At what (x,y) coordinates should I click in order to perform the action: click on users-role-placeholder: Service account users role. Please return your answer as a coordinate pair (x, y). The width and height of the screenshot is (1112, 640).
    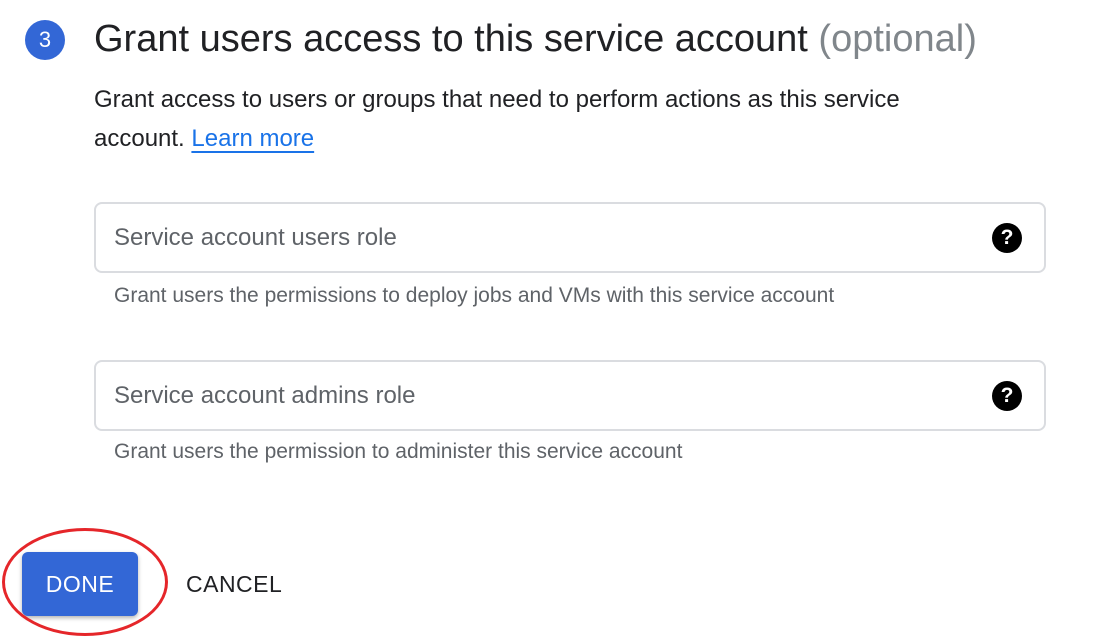
    Looking at the image, I should click on (255, 237).